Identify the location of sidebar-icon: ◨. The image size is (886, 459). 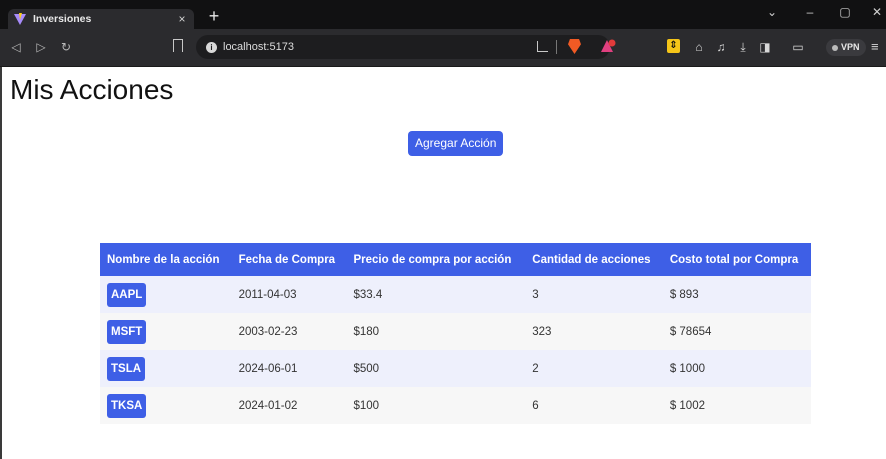
(765, 47).